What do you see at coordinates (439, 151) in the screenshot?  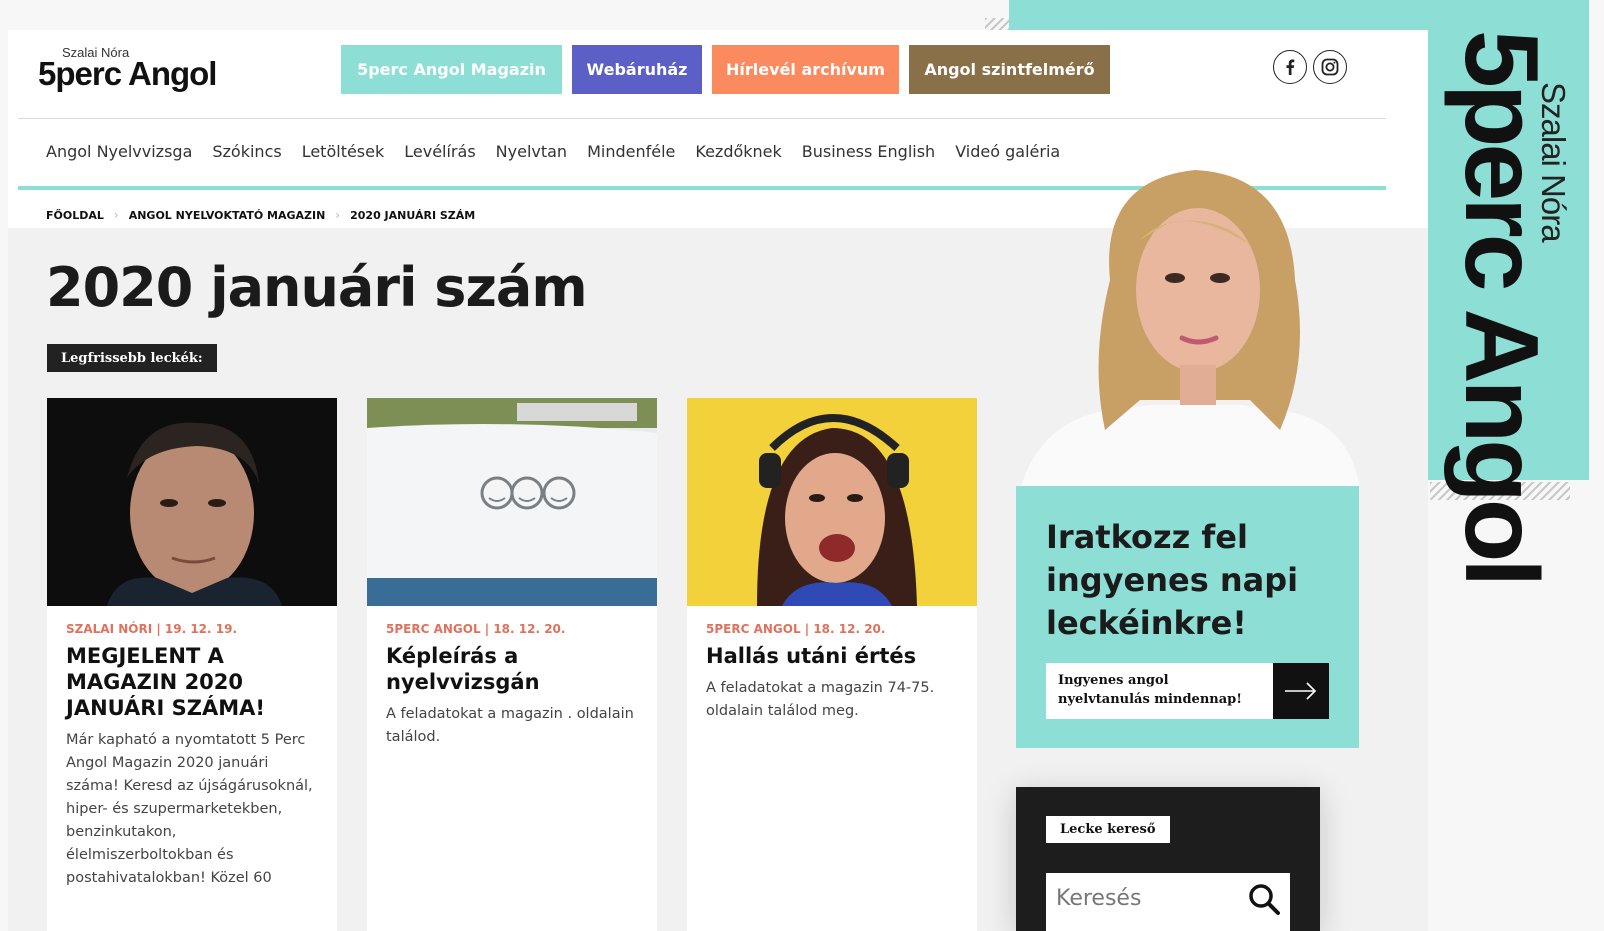 I see `nav-item-levelíras: Levélírás` at bounding box center [439, 151].